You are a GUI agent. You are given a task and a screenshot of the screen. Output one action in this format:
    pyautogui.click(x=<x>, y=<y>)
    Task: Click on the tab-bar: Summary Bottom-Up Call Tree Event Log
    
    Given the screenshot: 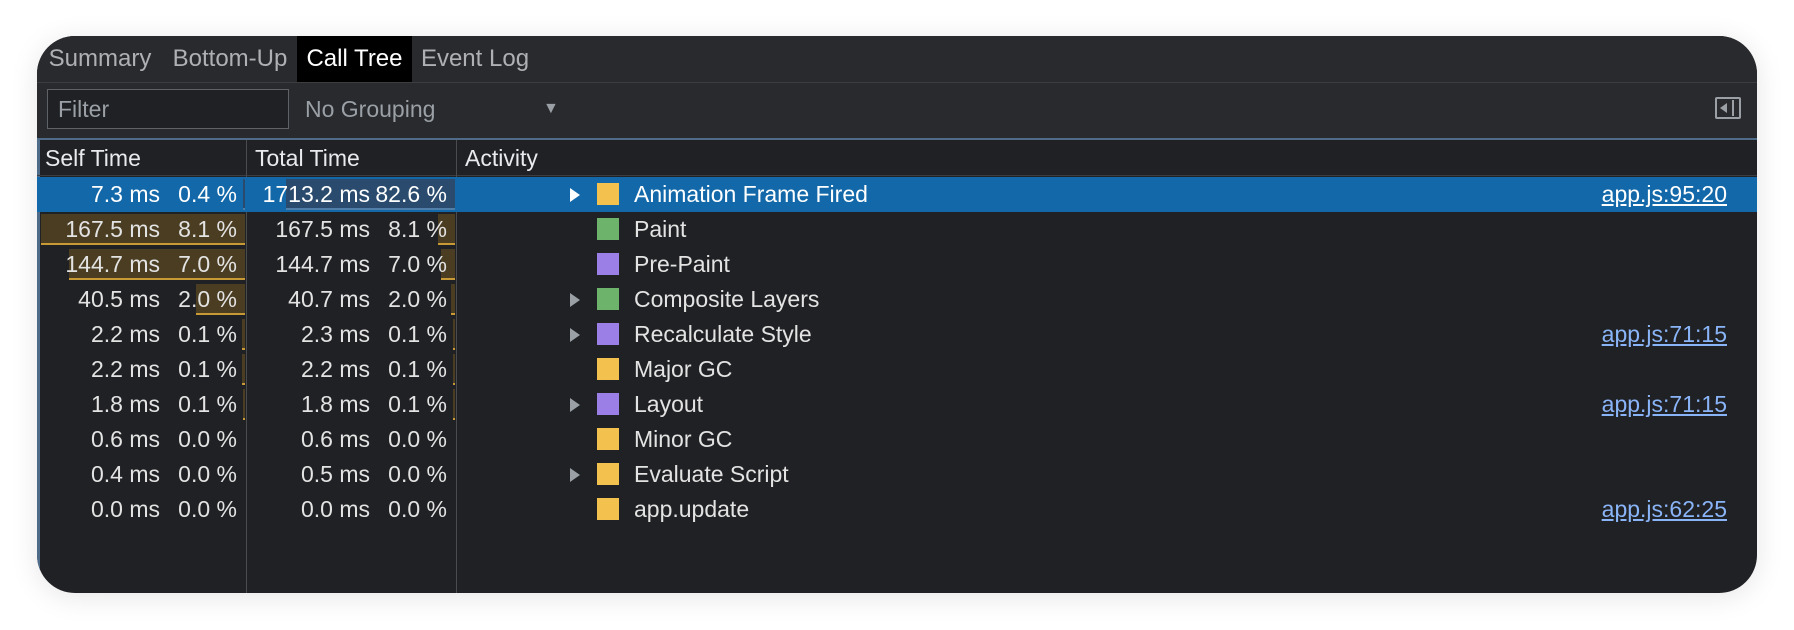 What is the action you would take?
    pyautogui.click(x=897, y=59)
    